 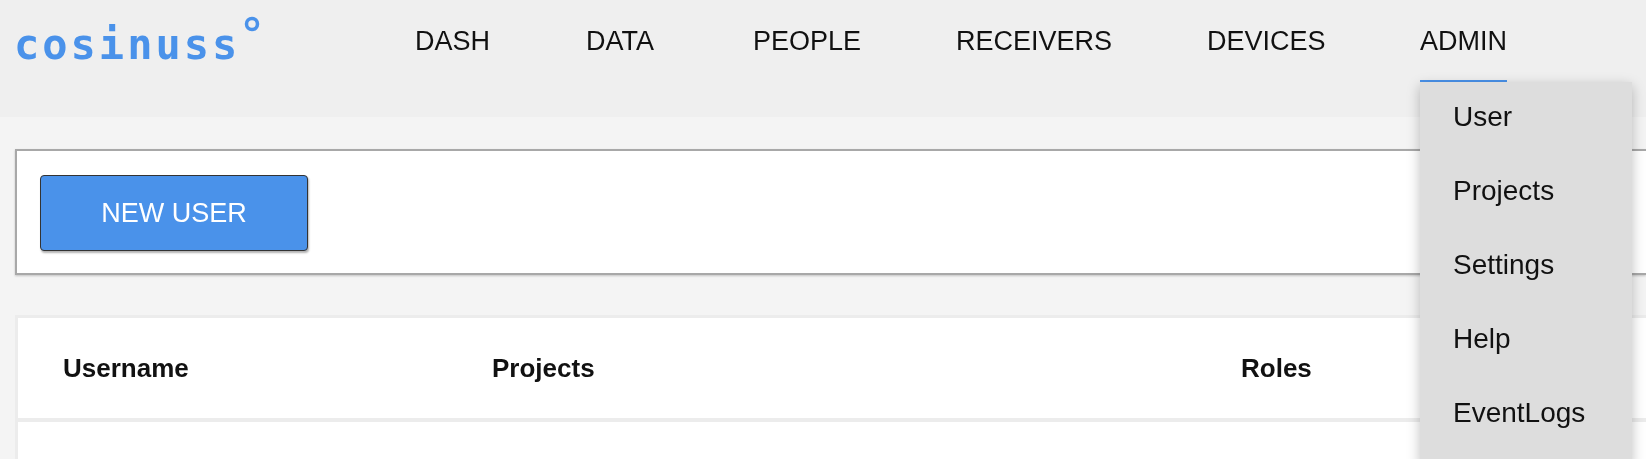 What do you see at coordinates (620, 42) in the screenshot?
I see `nav-tab: DATA` at bounding box center [620, 42].